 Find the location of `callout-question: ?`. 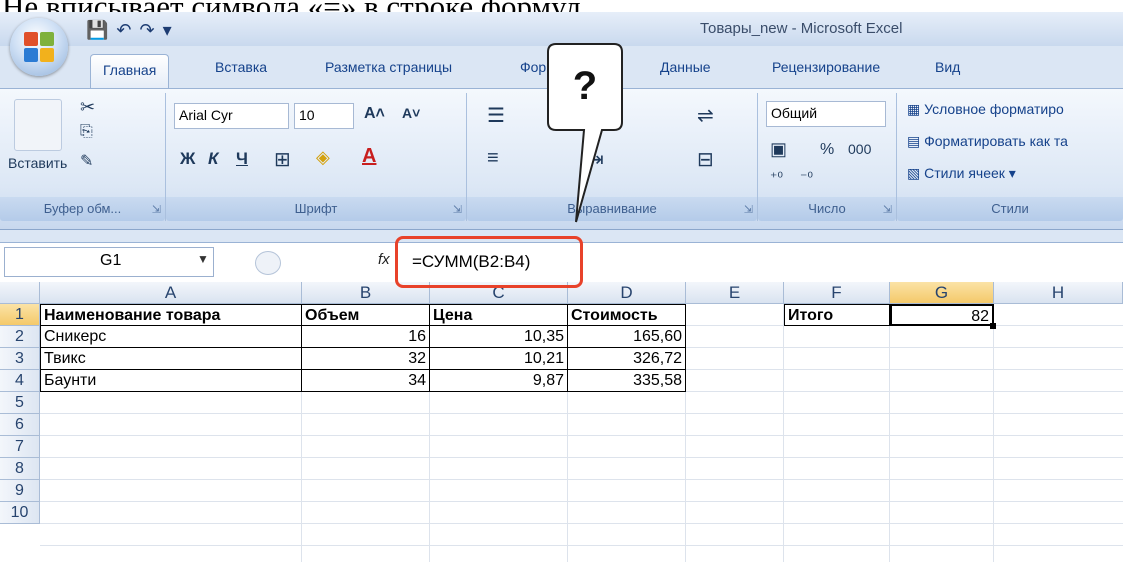

callout-question: ? is located at coordinates (585, 86).